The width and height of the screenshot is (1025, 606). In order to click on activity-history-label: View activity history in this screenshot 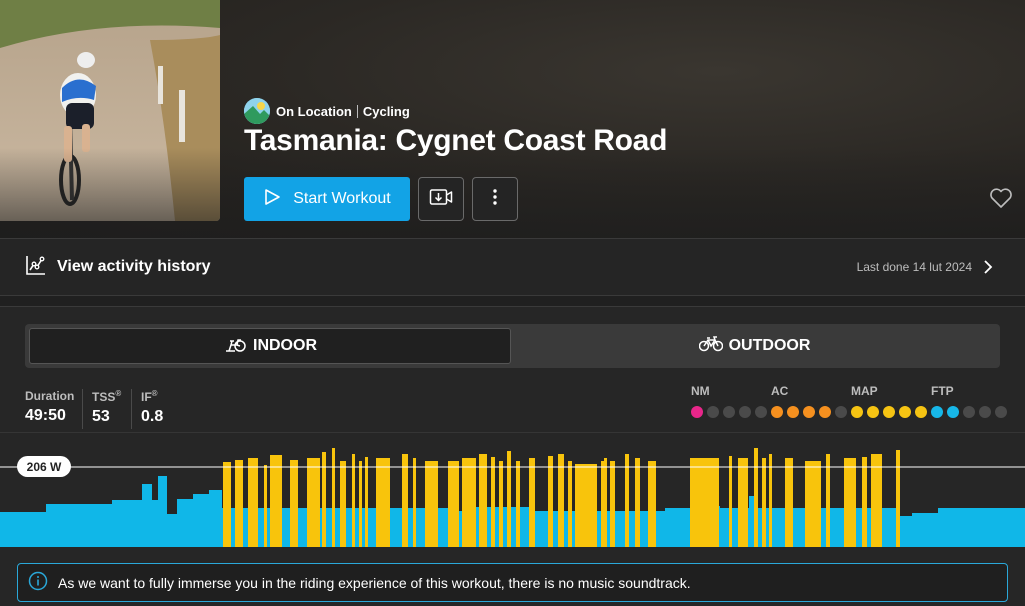, I will do `click(134, 266)`.